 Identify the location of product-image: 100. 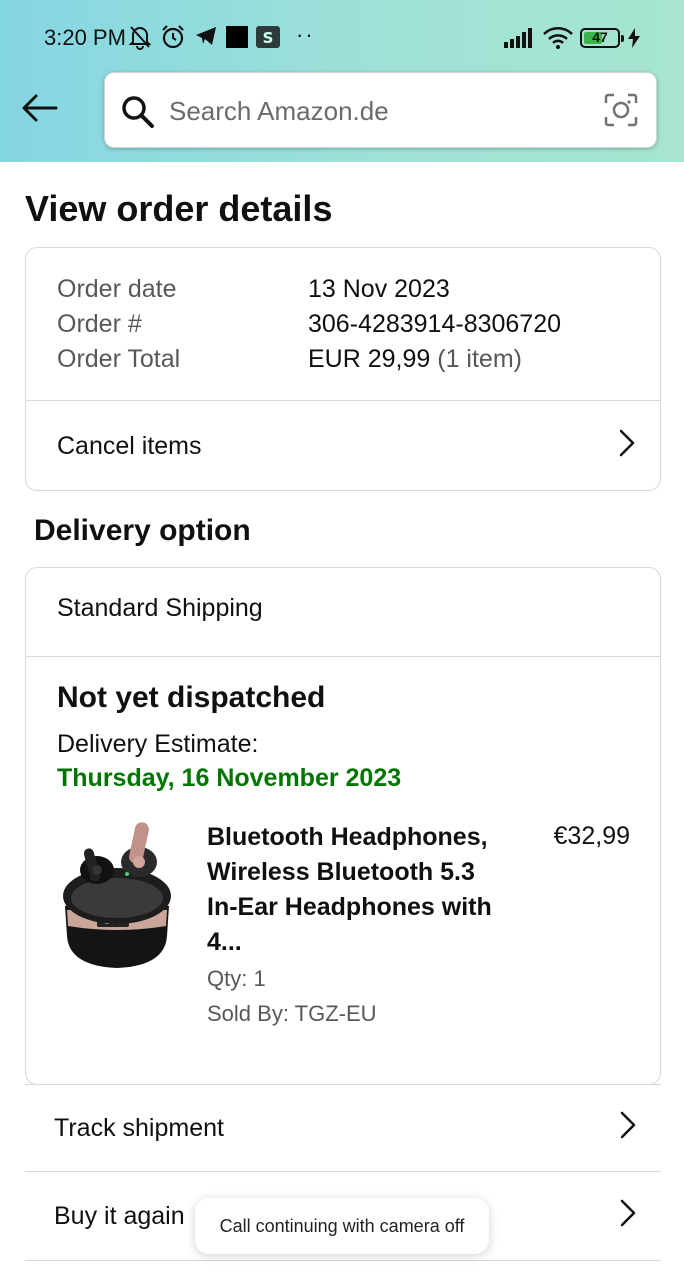
(117, 895).